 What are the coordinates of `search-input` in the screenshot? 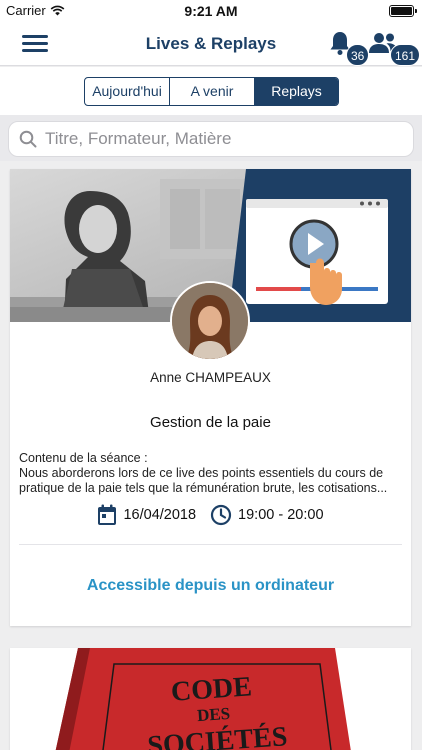 It's located at (229, 139).